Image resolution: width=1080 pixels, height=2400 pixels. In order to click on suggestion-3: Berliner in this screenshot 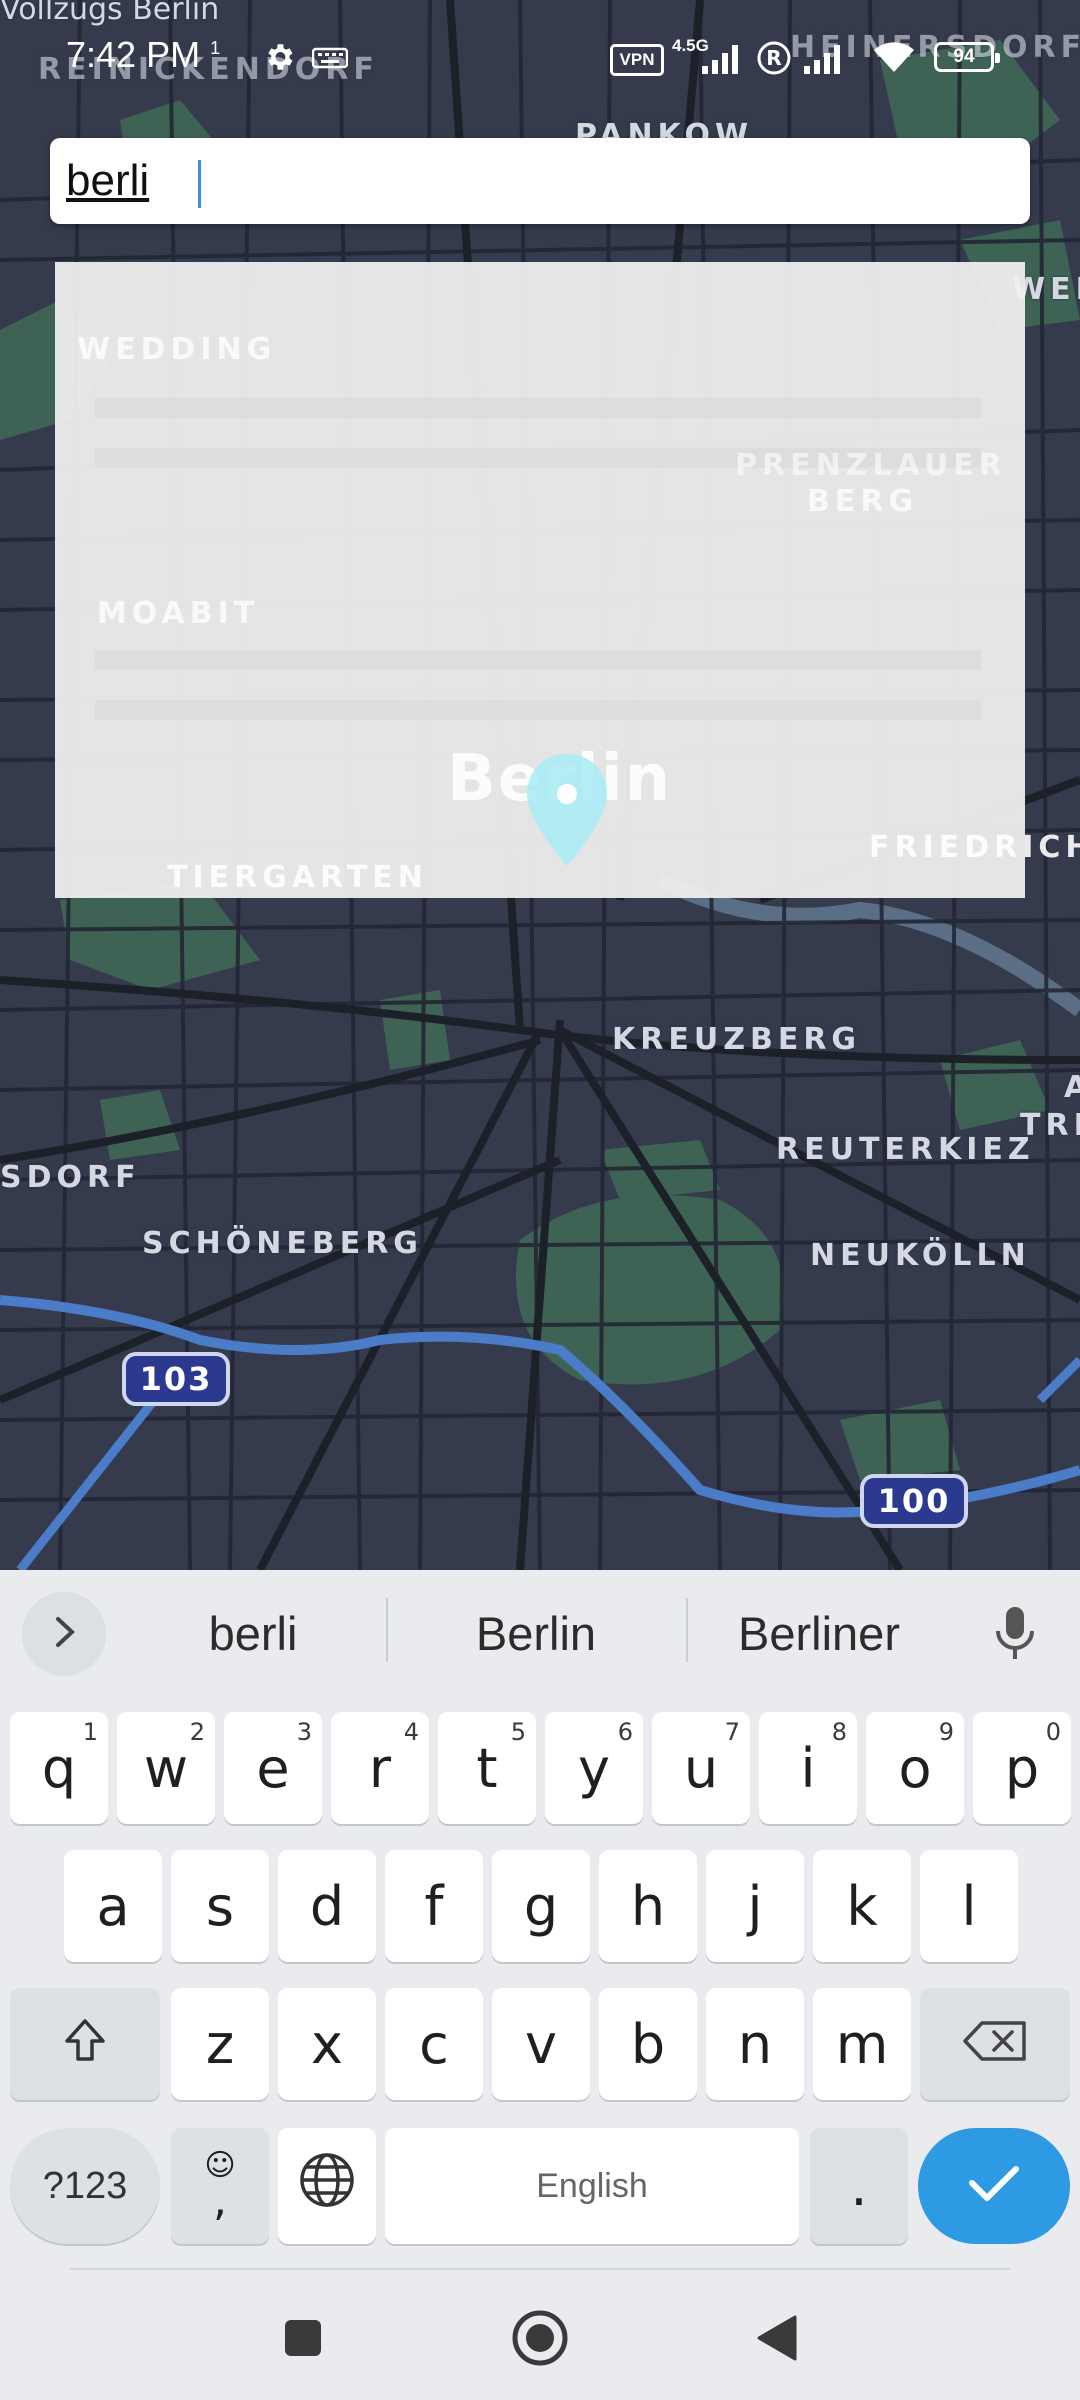, I will do `click(819, 1633)`.